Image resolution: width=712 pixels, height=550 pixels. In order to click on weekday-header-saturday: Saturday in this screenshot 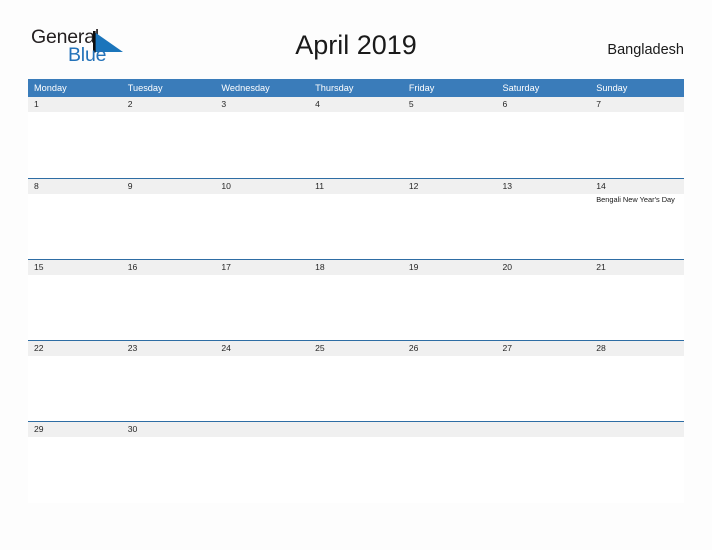, I will do `click(521, 88)`.